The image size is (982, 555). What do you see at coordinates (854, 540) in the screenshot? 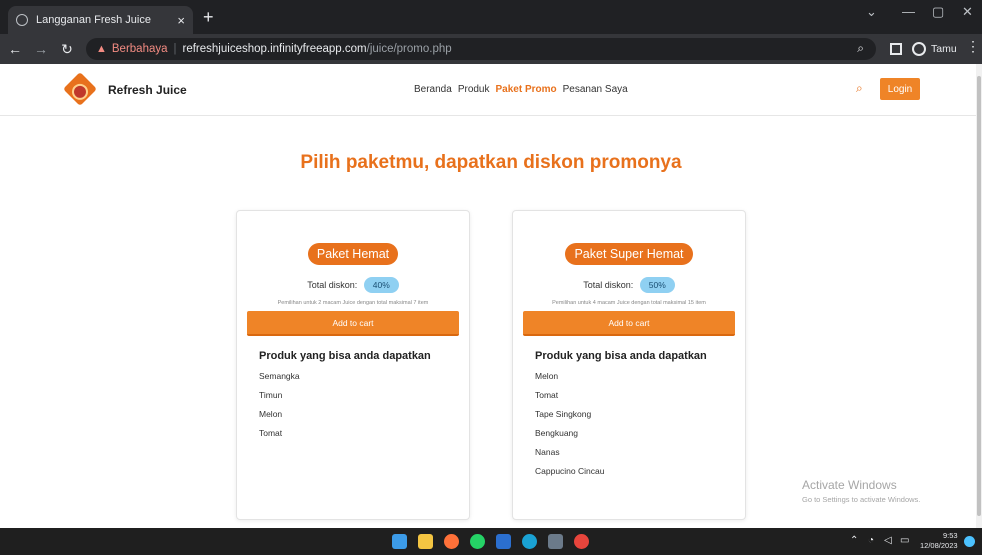
I see `chevron-up-icon: ⌃` at bounding box center [854, 540].